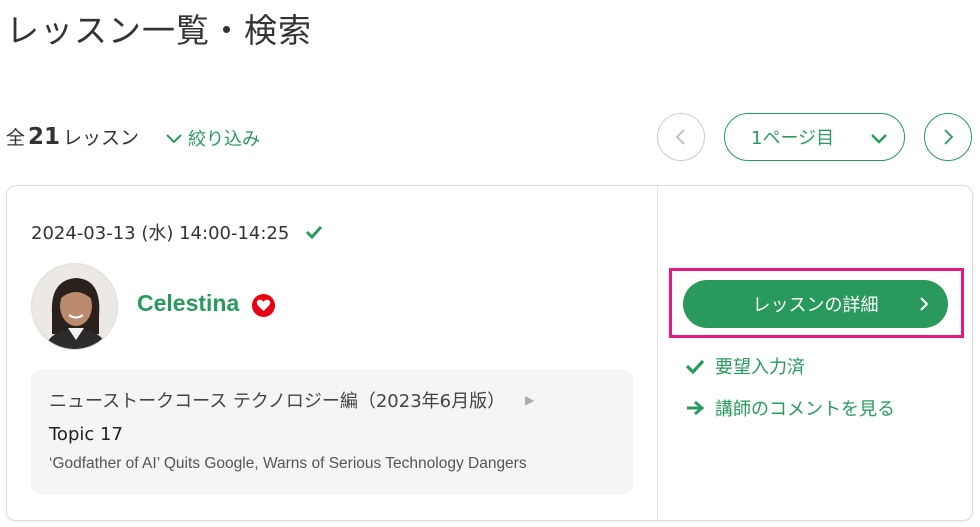 The image size is (980, 527). I want to click on chevron-left-icon, so click(680, 137).